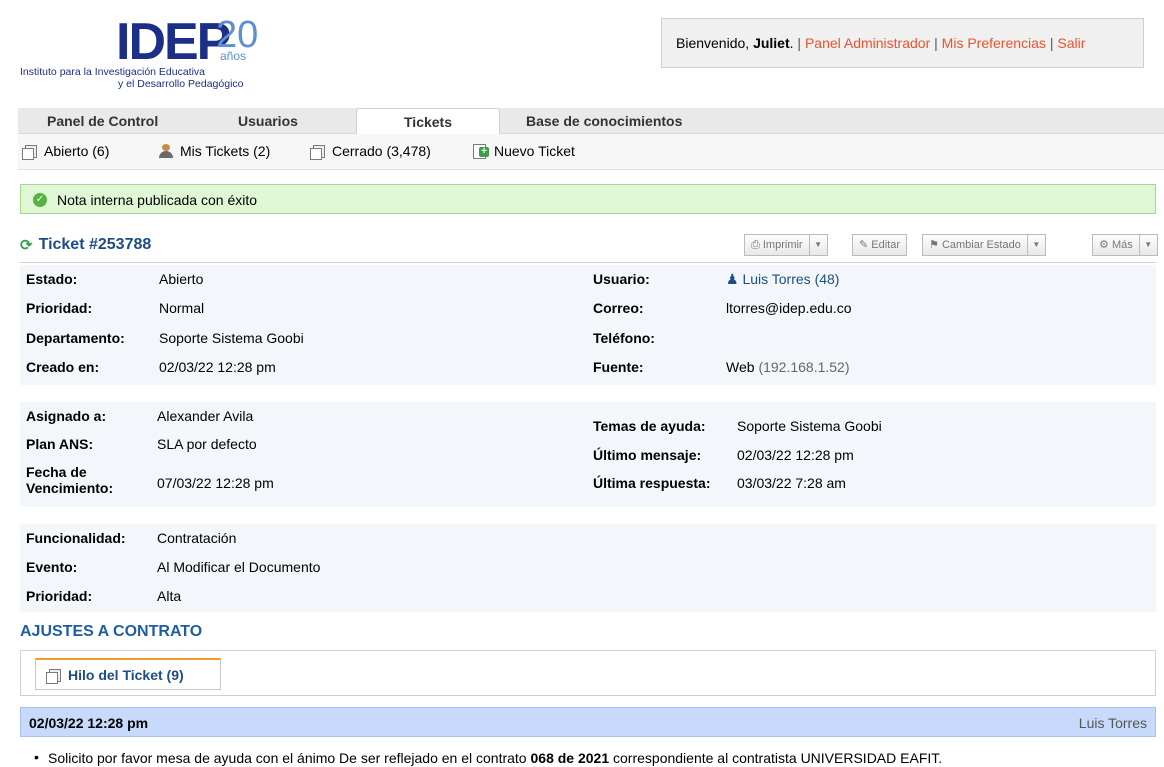  I want to click on created-label: Creado en:, so click(63, 367).